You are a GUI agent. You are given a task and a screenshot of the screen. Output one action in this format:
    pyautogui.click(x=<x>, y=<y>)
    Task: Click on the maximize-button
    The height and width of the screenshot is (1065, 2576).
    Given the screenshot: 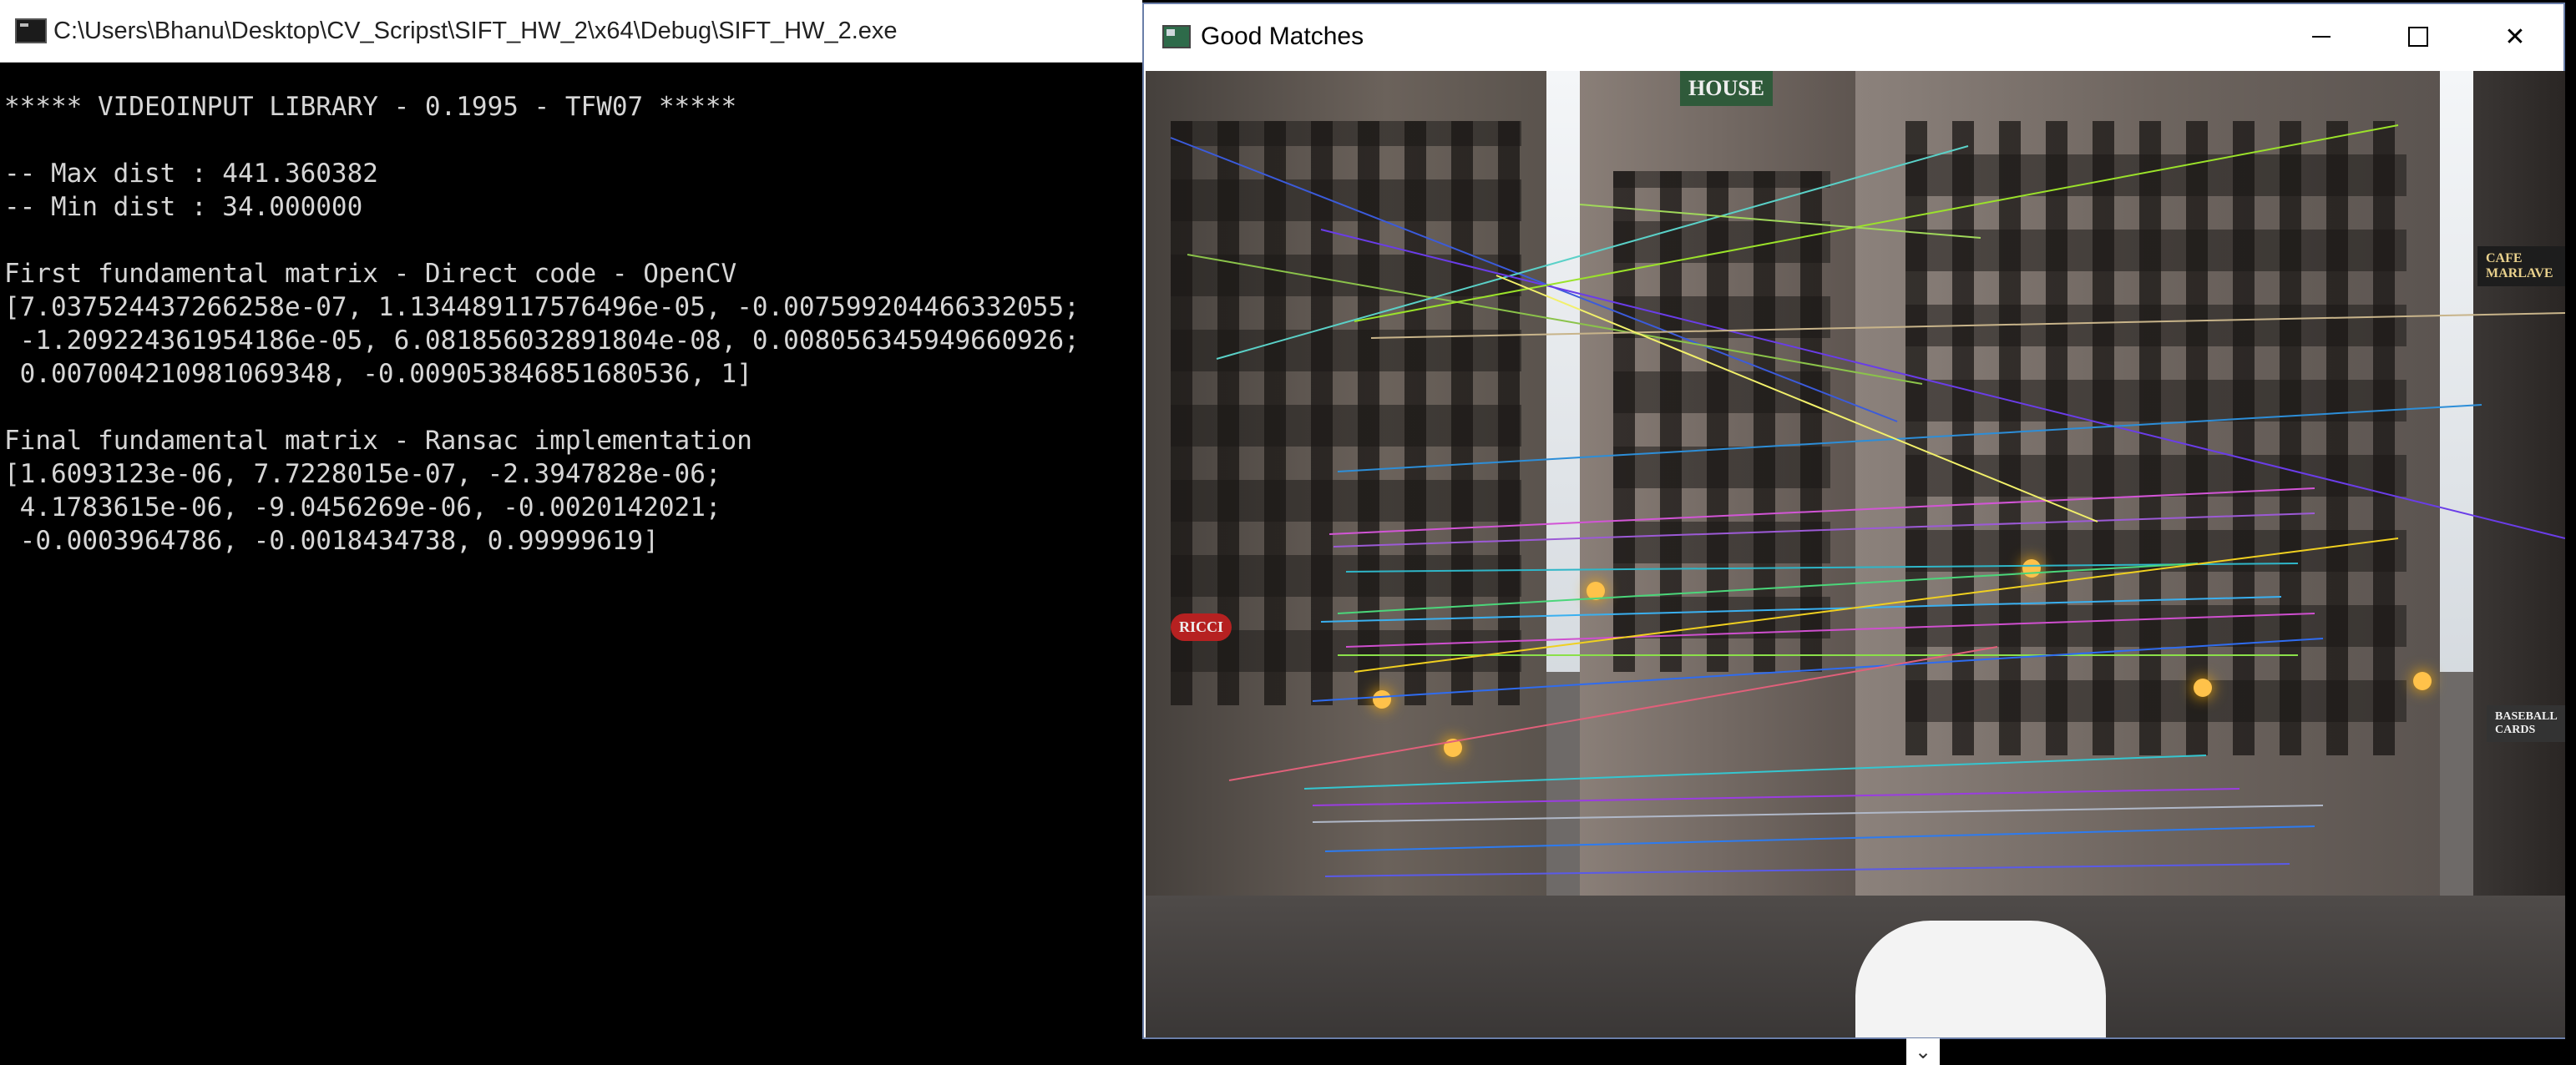 What is the action you would take?
    pyautogui.click(x=2418, y=36)
    